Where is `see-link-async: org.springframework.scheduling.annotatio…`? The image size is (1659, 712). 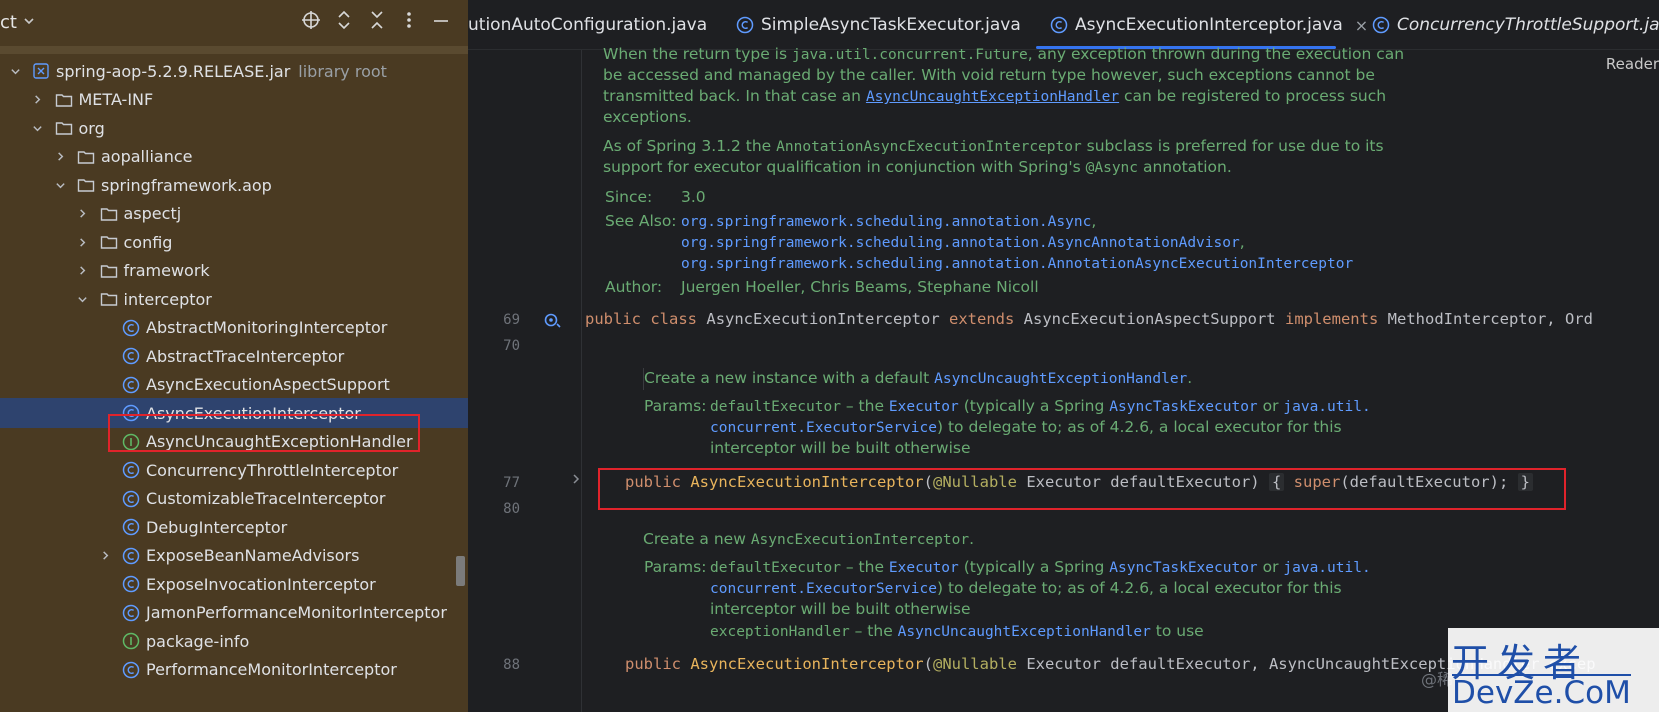 see-link-async: org.springframework.scheduling.annotatio… is located at coordinates (886, 222).